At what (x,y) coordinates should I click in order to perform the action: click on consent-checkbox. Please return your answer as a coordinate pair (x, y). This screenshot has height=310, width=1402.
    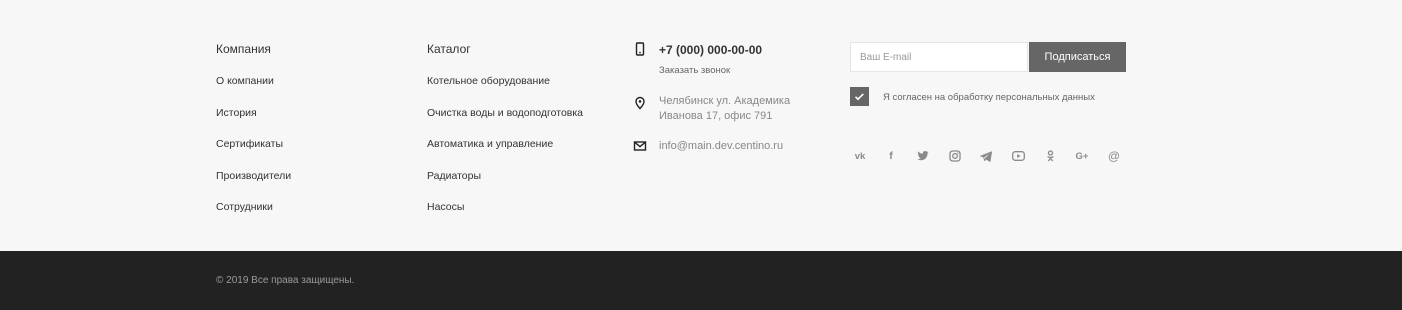
    Looking at the image, I should click on (859, 96).